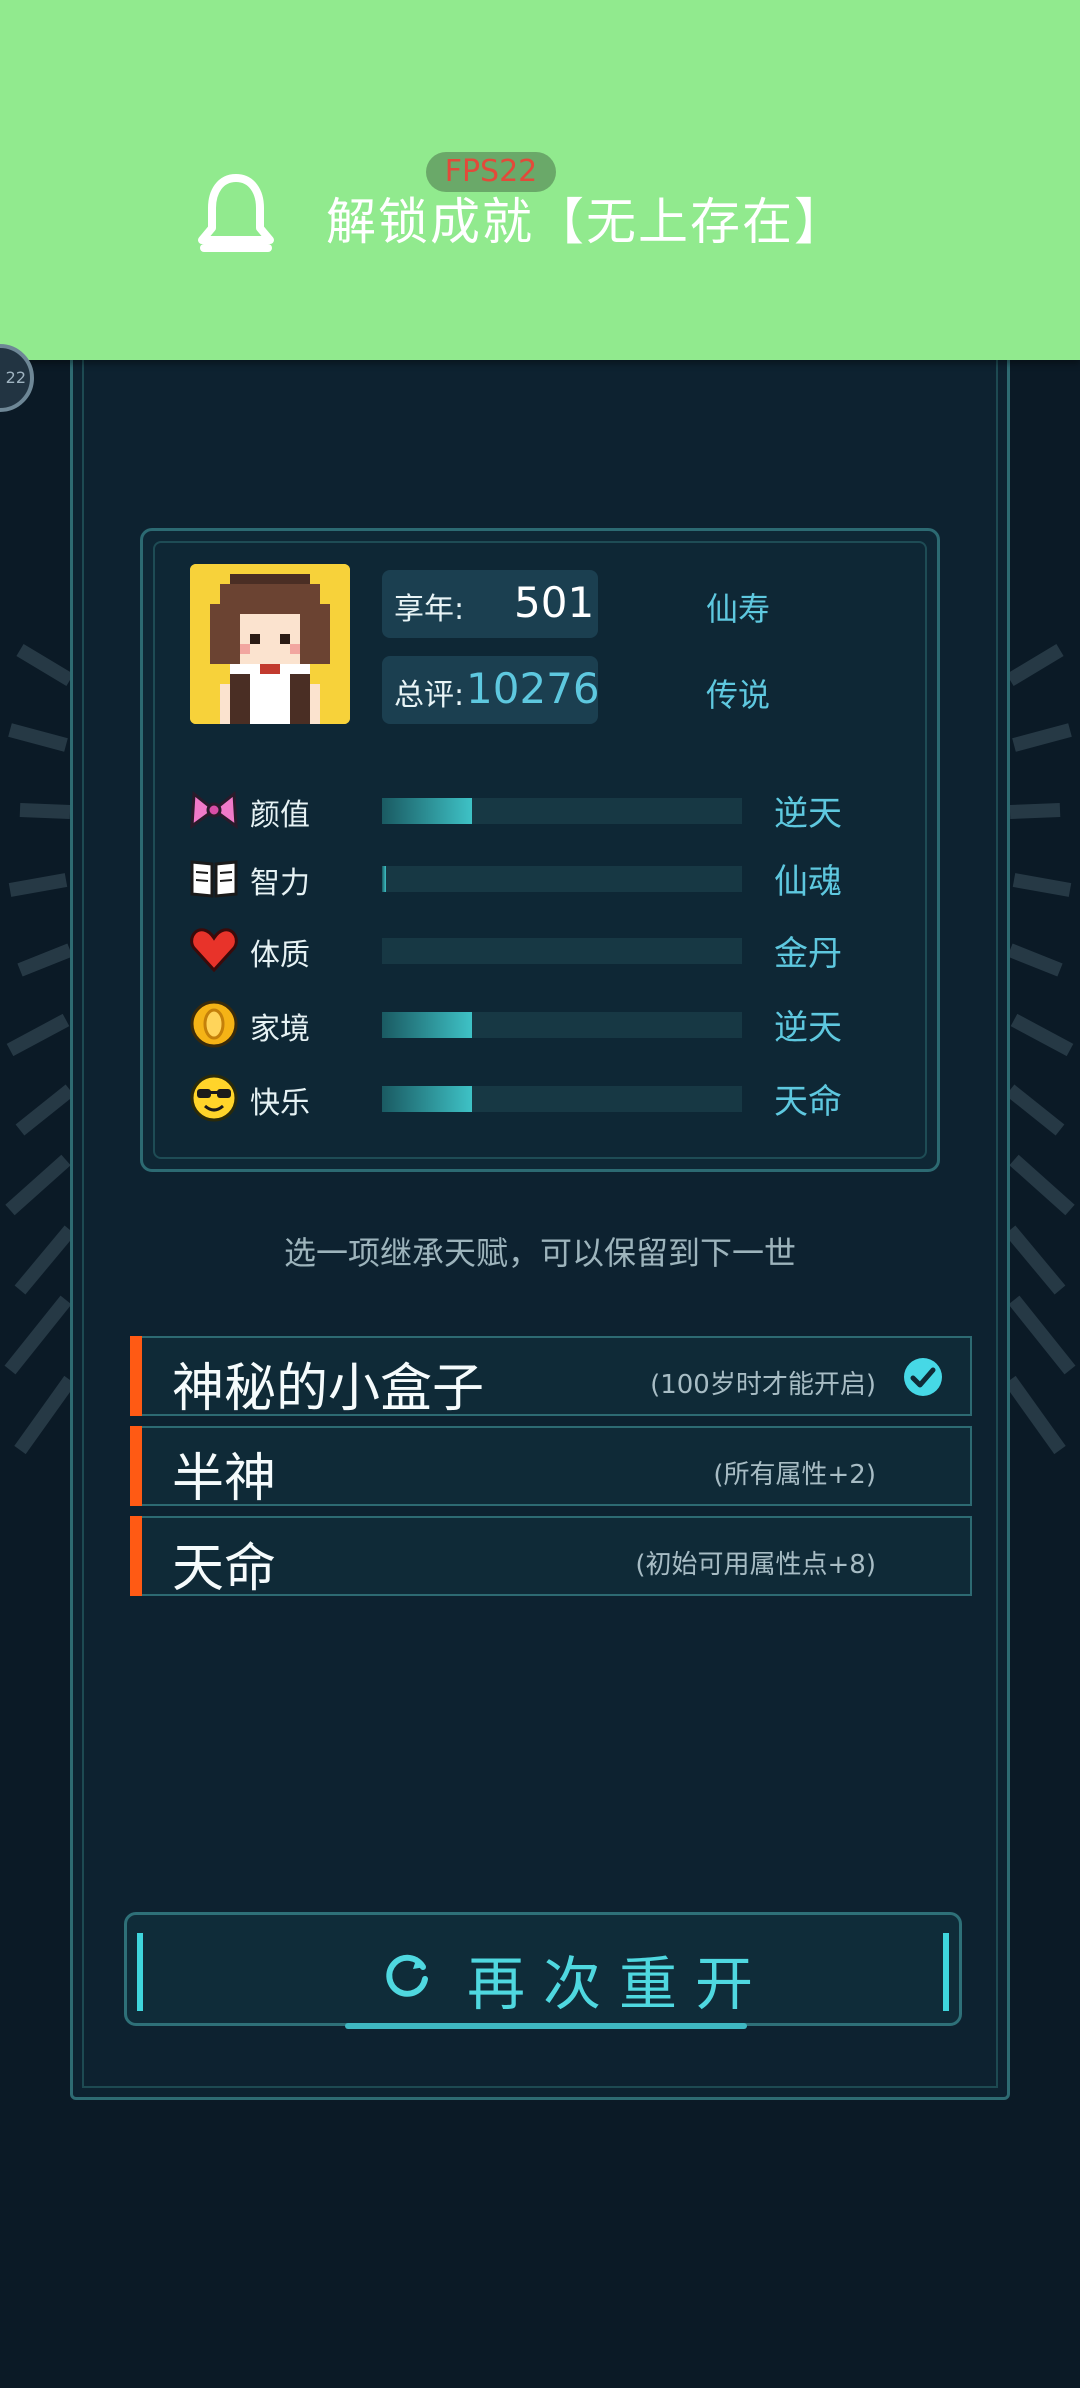  I want to click on attribute-name: 颜值, so click(280, 815).